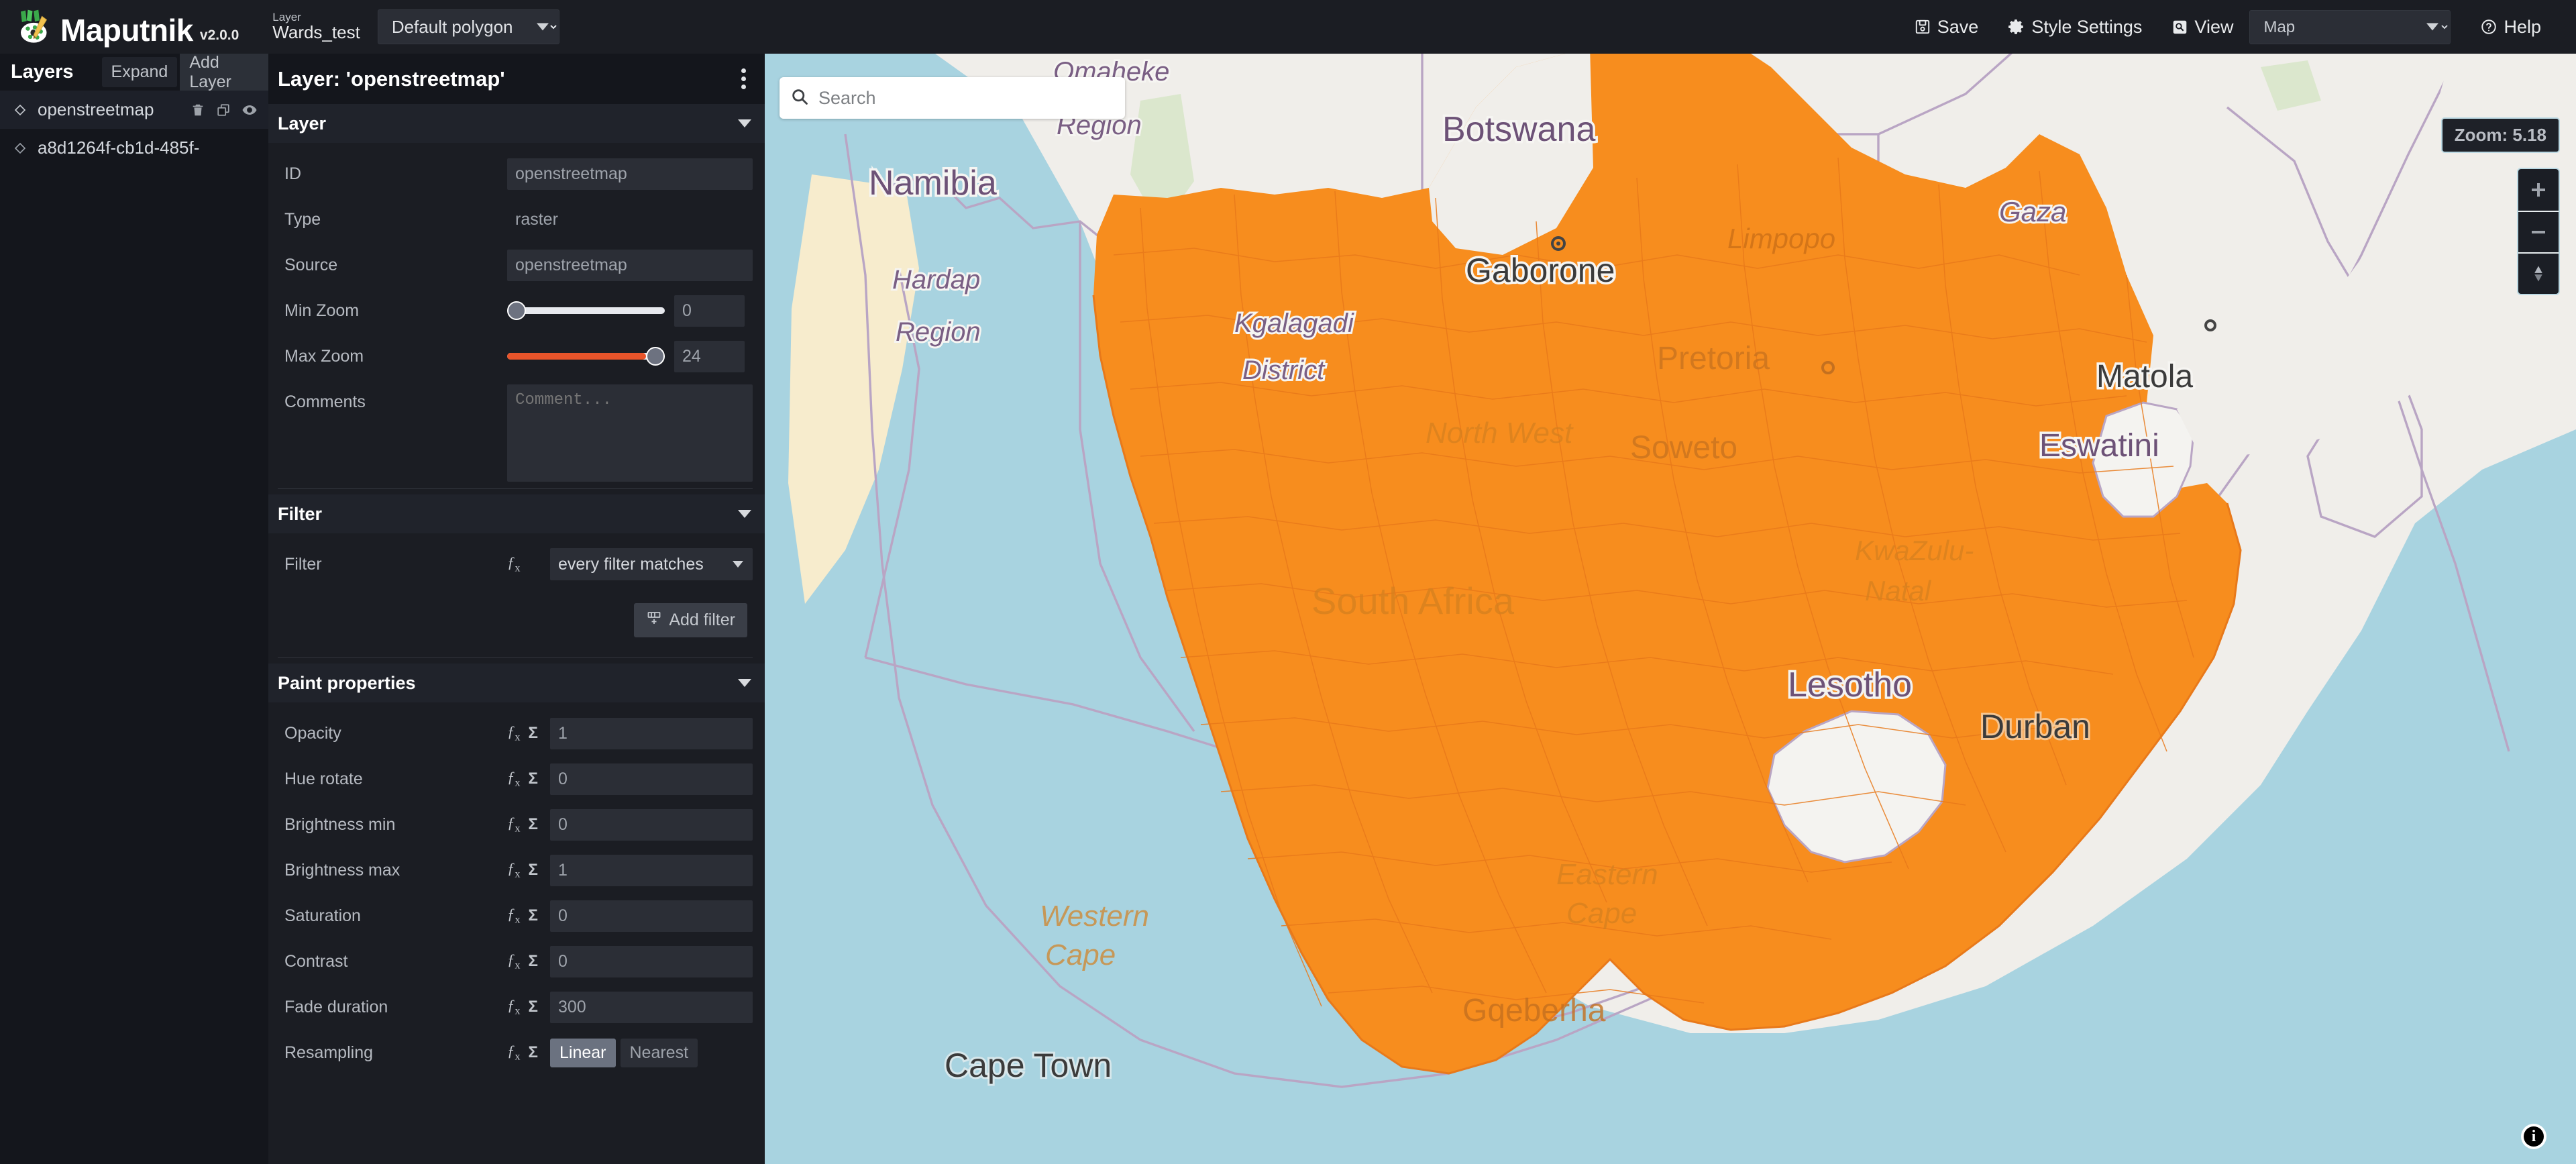 Image resolution: width=2576 pixels, height=1164 pixels. I want to click on id-input, so click(630, 174).